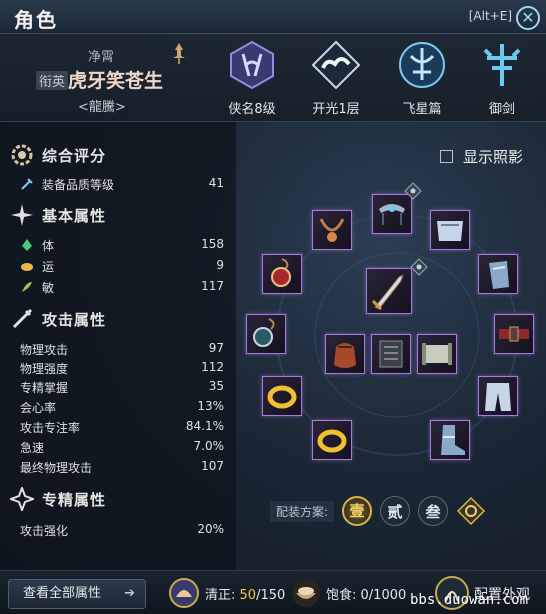  I want to click on equip-slot-amulet, so click(266, 334).